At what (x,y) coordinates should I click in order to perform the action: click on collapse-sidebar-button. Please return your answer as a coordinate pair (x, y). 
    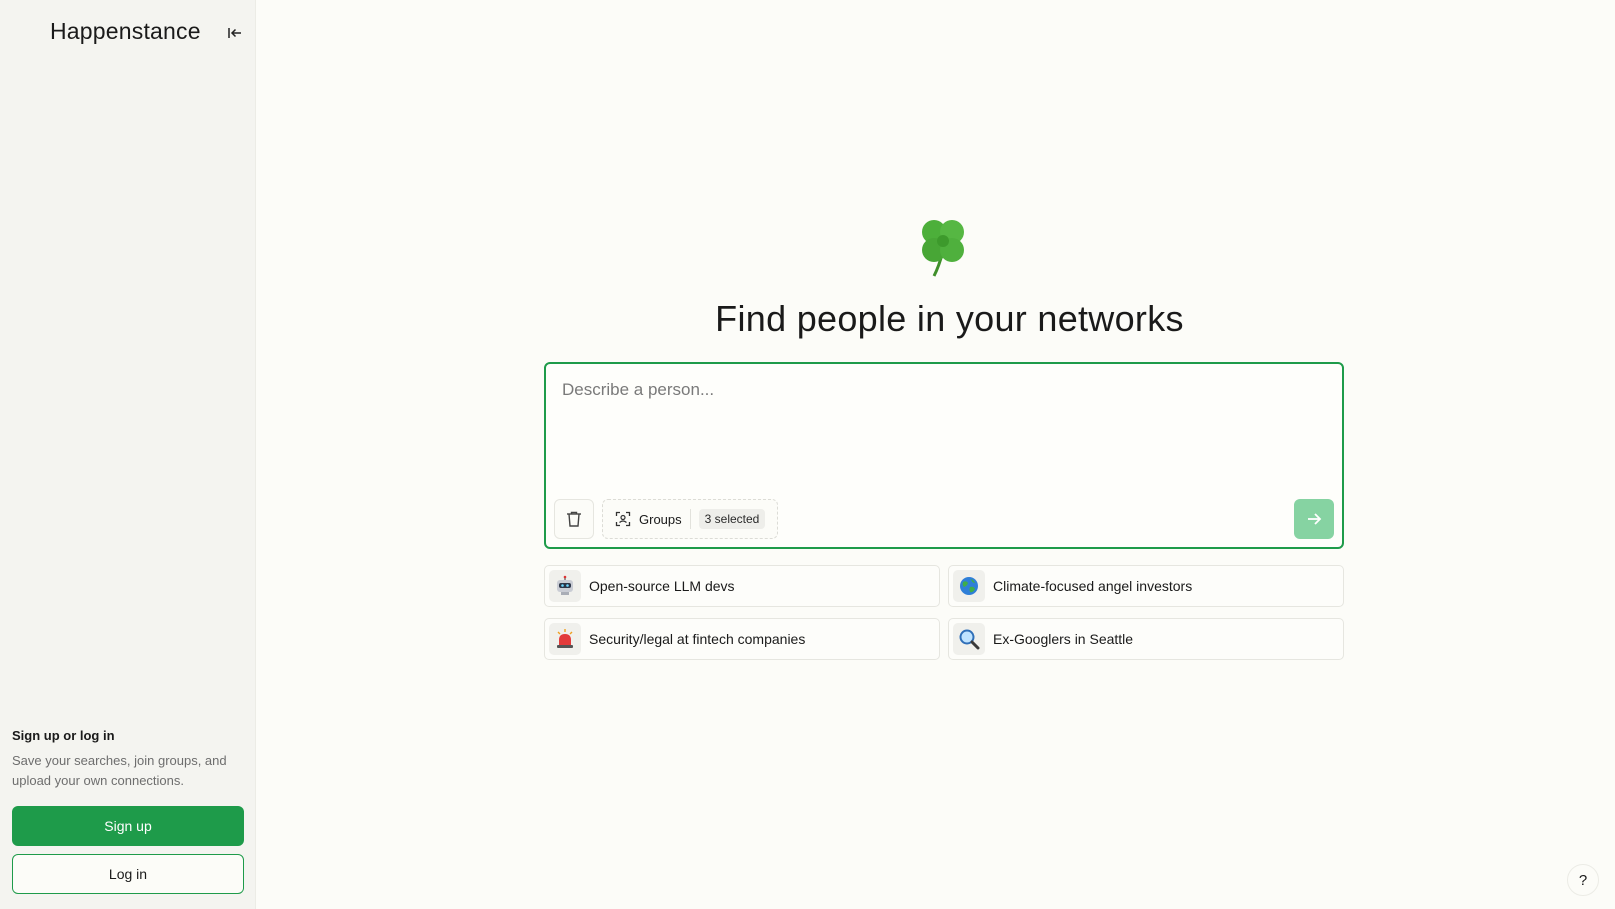
    Looking at the image, I should click on (235, 33).